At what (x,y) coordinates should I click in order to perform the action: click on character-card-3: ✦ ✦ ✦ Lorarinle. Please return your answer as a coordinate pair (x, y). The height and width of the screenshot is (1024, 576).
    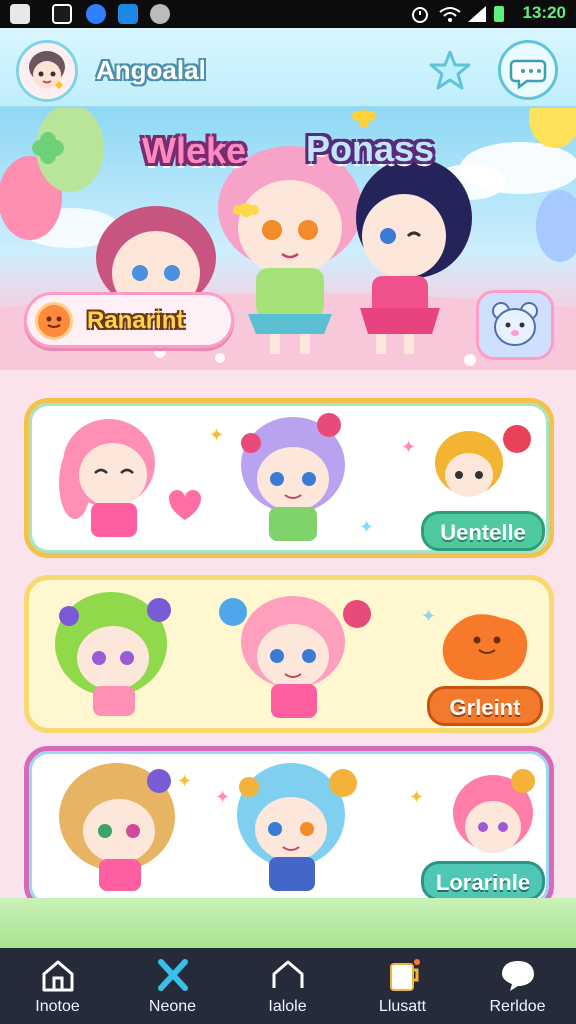
    Looking at the image, I should click on (289, 828).